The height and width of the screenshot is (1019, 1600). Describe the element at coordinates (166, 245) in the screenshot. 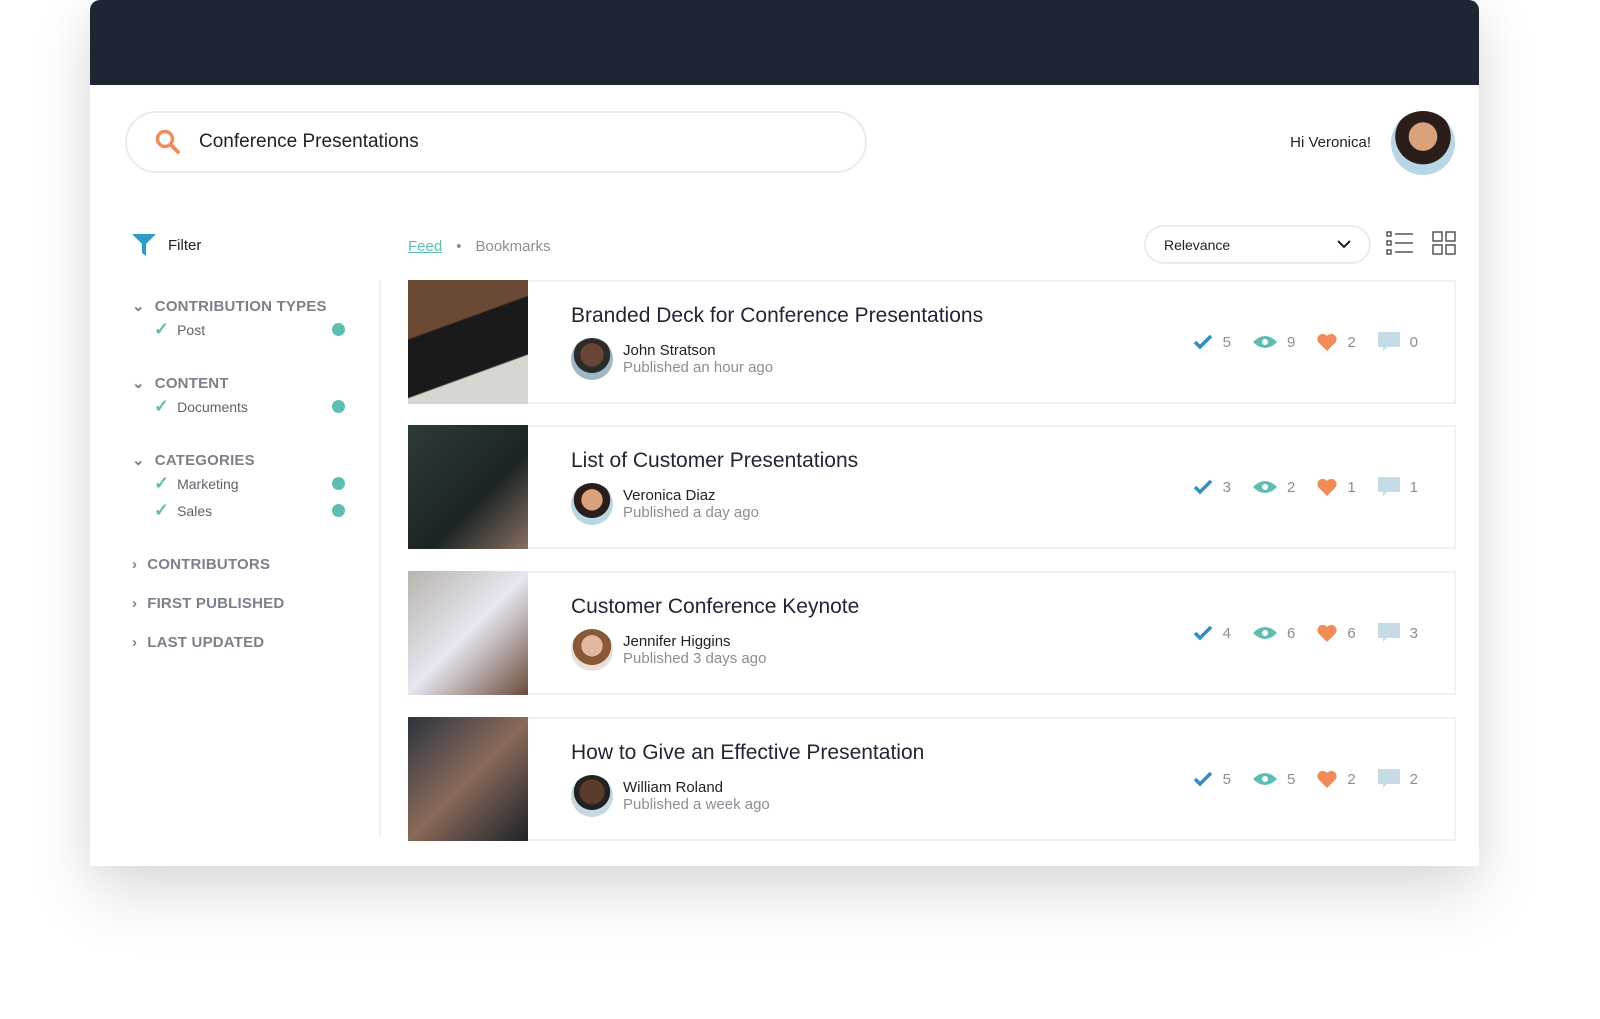

I see `filter-header: Filter` at that location.